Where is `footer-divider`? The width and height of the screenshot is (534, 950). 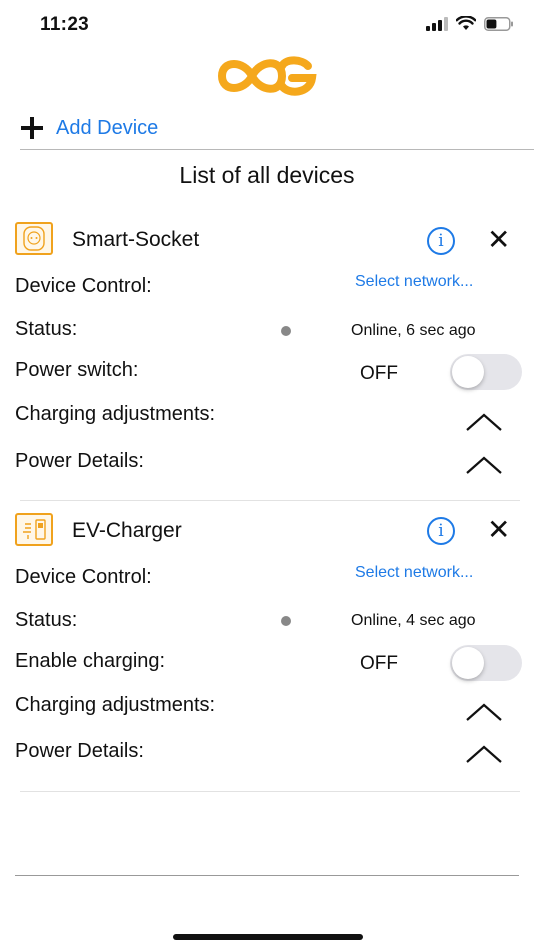
footer-divider is located at coordinates (267, 875).